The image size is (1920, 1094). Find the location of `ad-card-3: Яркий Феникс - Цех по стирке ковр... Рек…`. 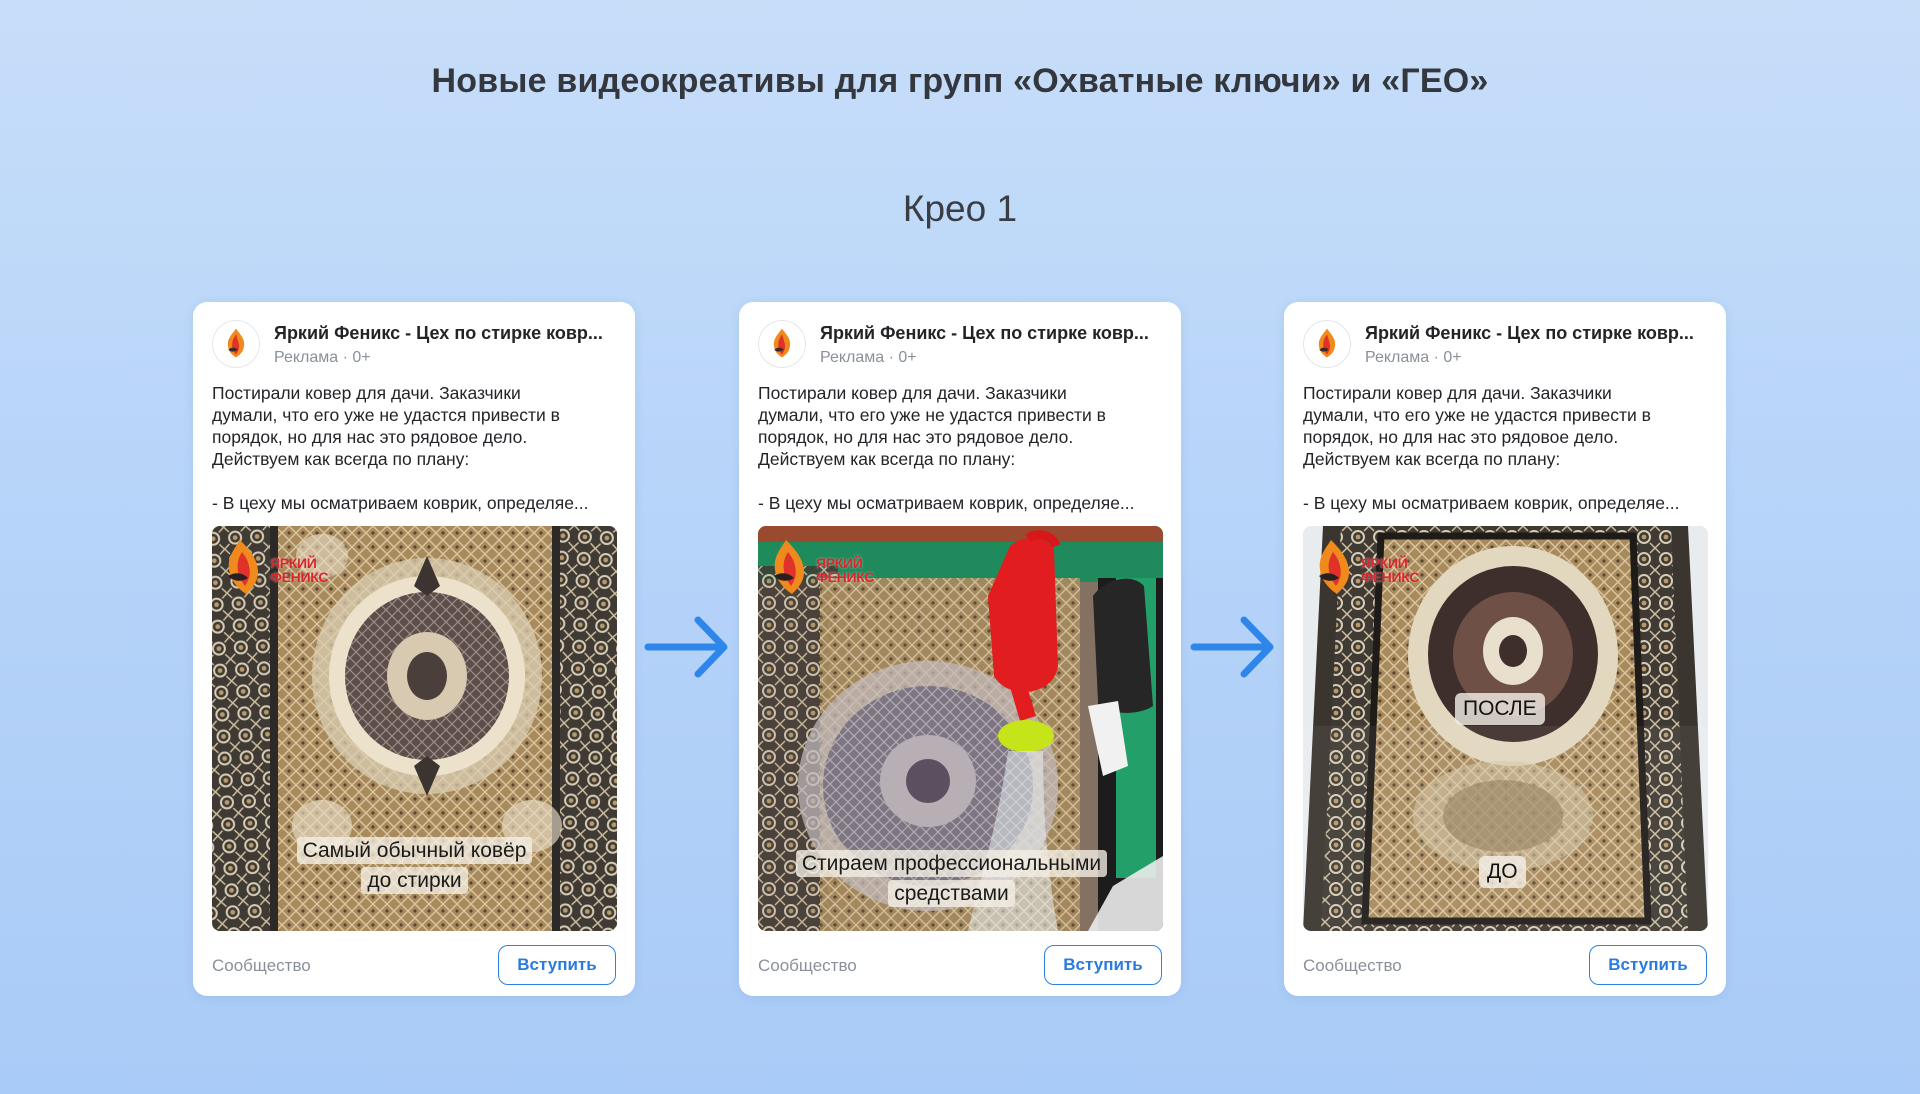

ad-card-3: Яркий Феникс - Цех по стирке ковр... Рек… is located at coordinates (1505, 649).